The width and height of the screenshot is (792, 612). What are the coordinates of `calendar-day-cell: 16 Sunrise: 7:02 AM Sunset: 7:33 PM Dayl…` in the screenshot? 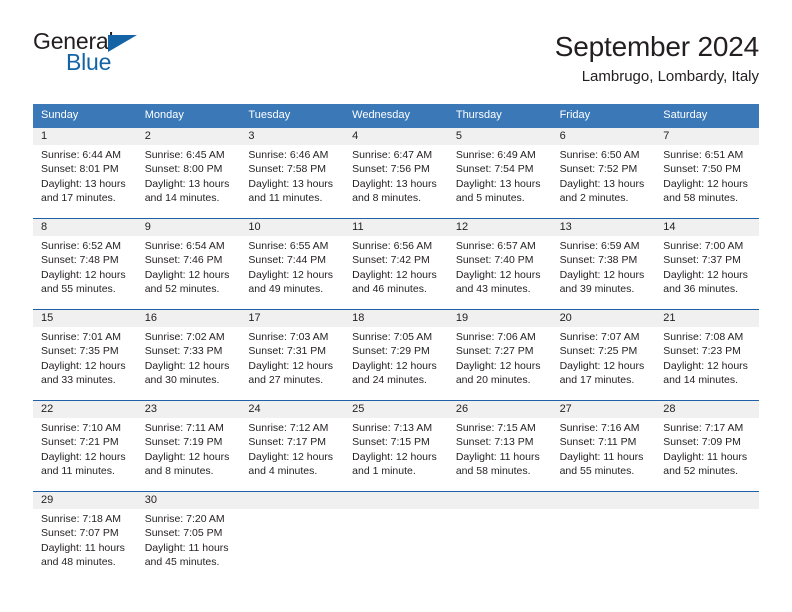 It's located at (189, 355).